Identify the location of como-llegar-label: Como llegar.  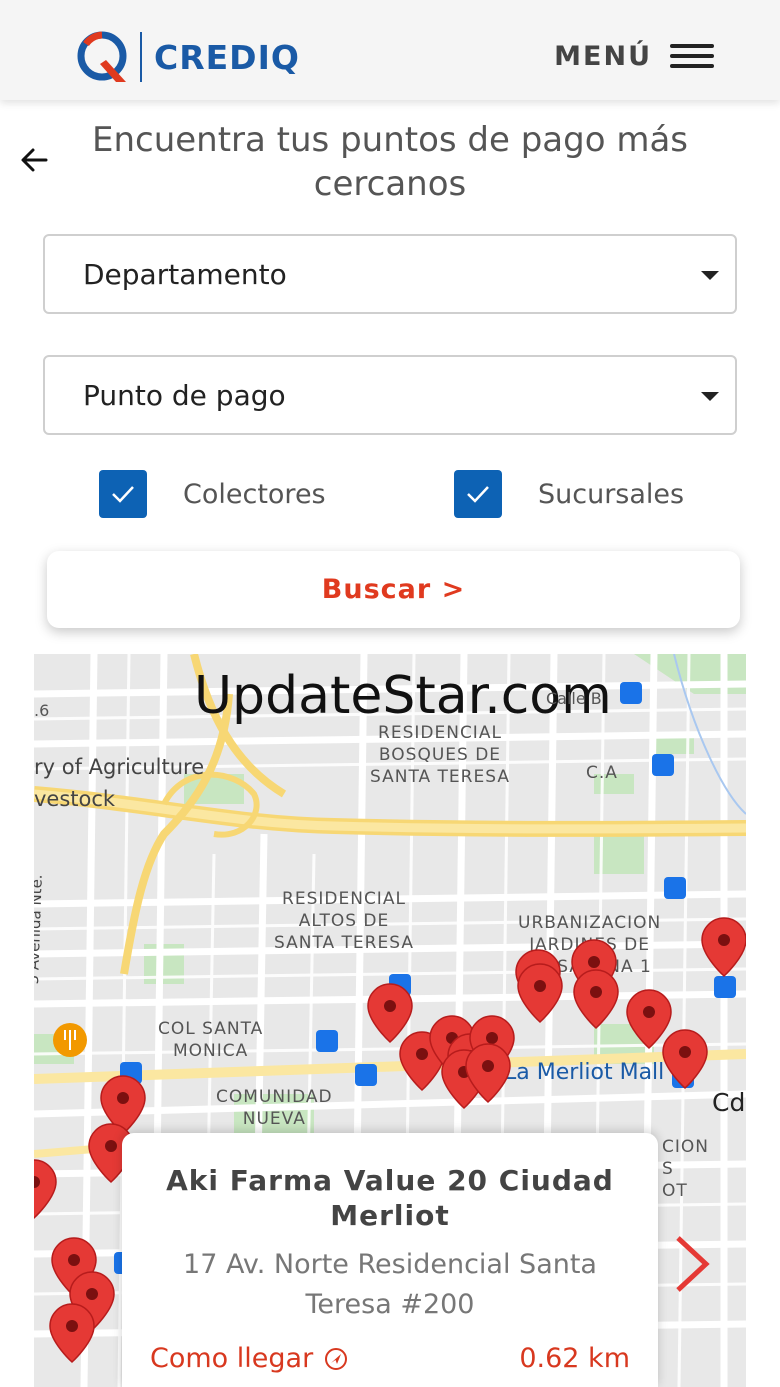
(232, 1358).